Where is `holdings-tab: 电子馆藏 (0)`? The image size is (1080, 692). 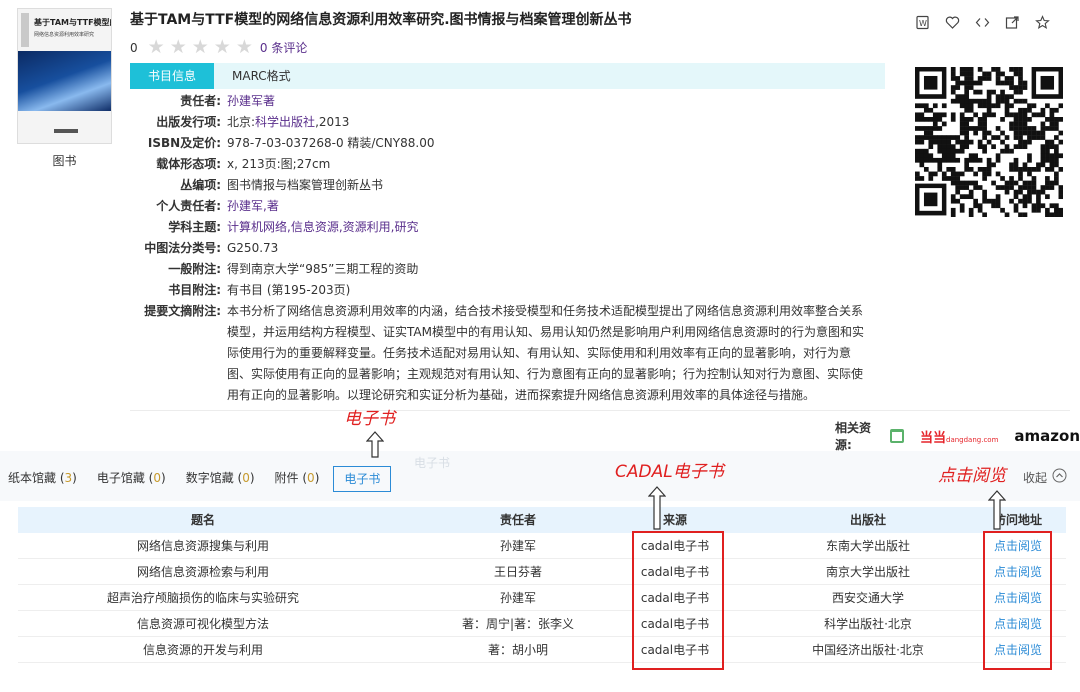
holdings-tab: 电子馆藏 (0) is located at coordinates (131, 479).